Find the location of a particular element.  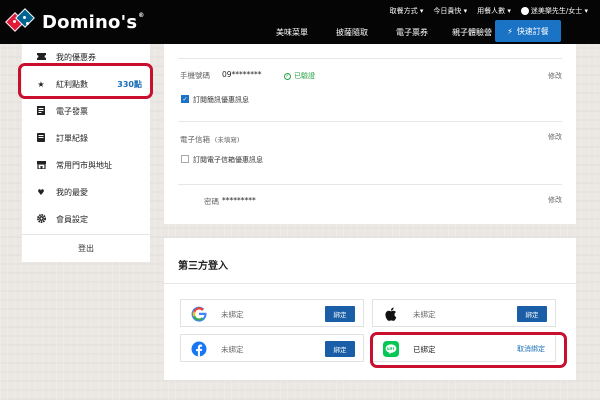

coupon-icon is located at coordinates (41, 57).